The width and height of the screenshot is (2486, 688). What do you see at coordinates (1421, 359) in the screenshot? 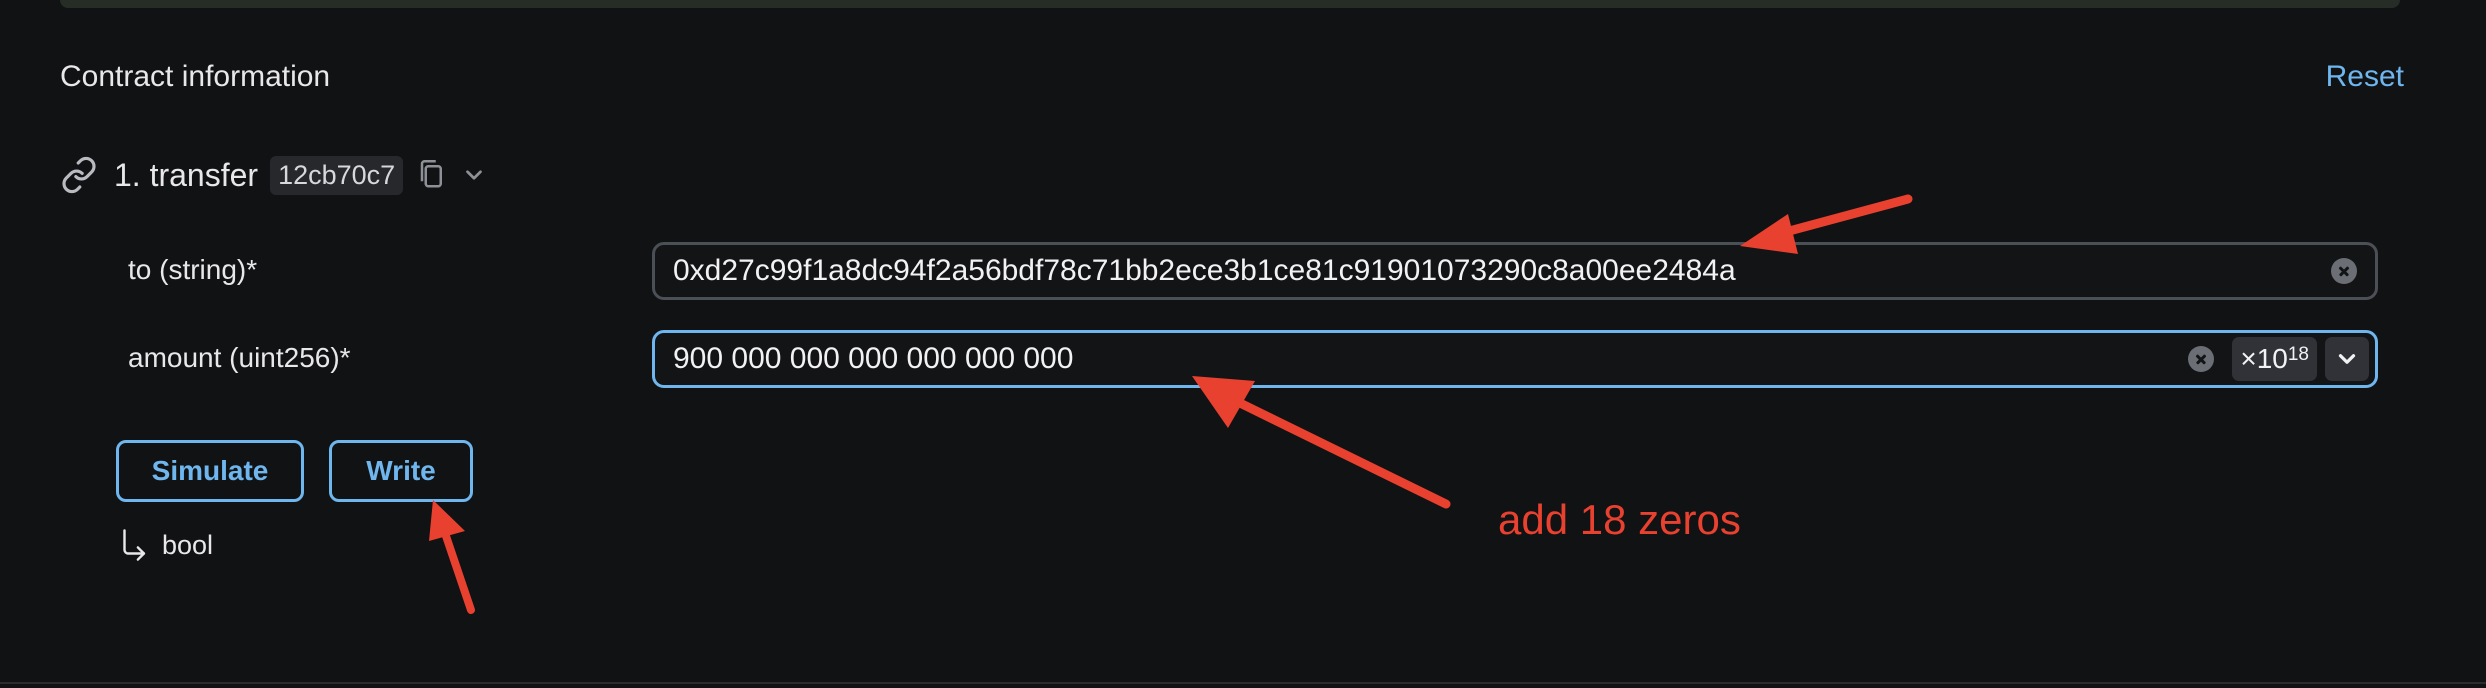
I see `amount-input-value: 900 000 000 000 000 000 000` at bounding box center [1421, 359].